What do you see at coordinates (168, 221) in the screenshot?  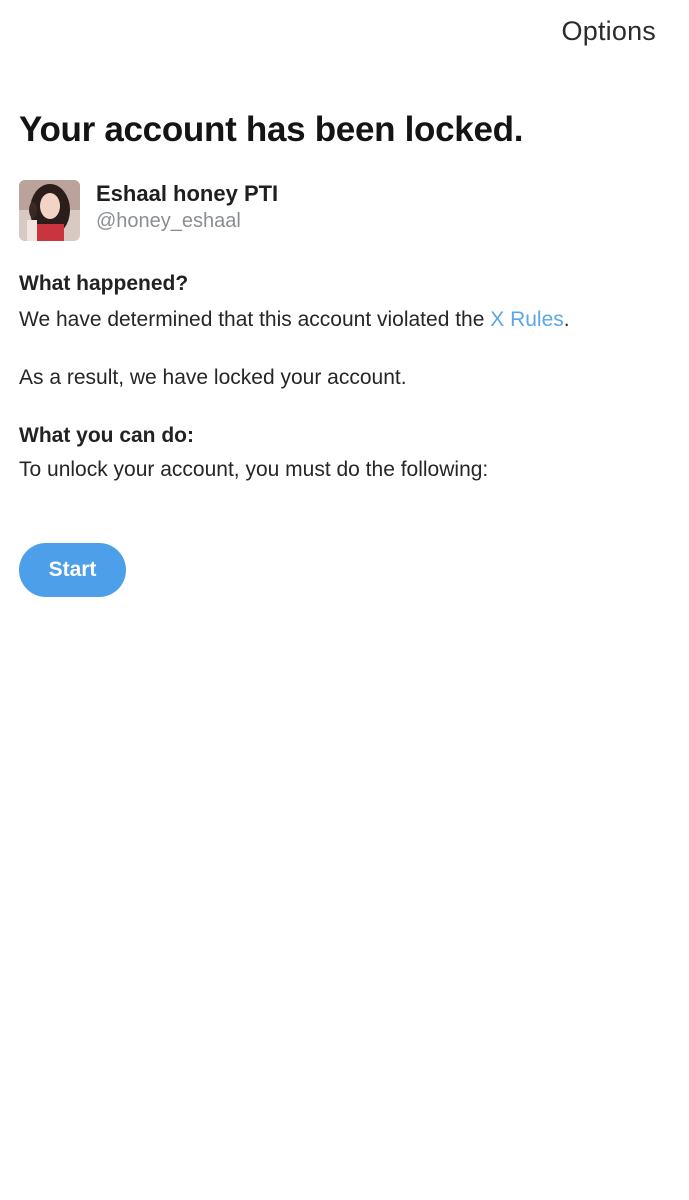 I see `account-handle: @honey_eshaal` at bounding box center [168, 221].